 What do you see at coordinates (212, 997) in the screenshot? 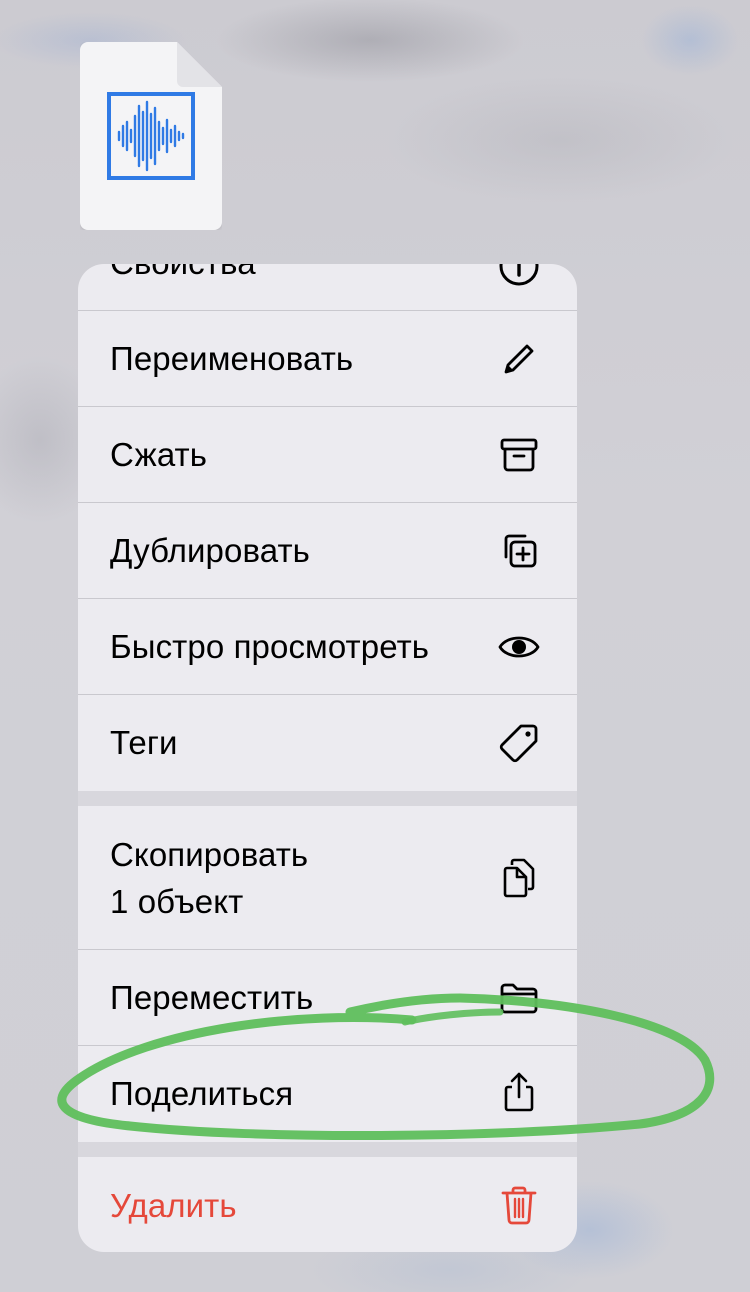
I see `menu-item-label: Переместить` at bounding box center [212, 997].